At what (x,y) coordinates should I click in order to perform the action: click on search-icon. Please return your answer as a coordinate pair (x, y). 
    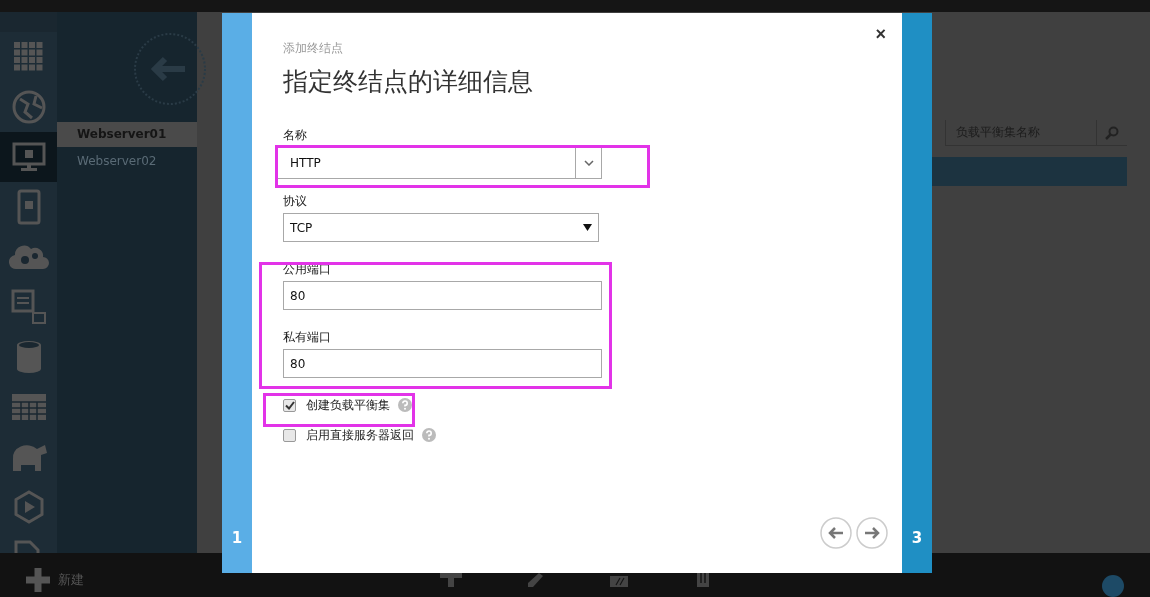
    Looking at the image, I should click on (1112, 132).